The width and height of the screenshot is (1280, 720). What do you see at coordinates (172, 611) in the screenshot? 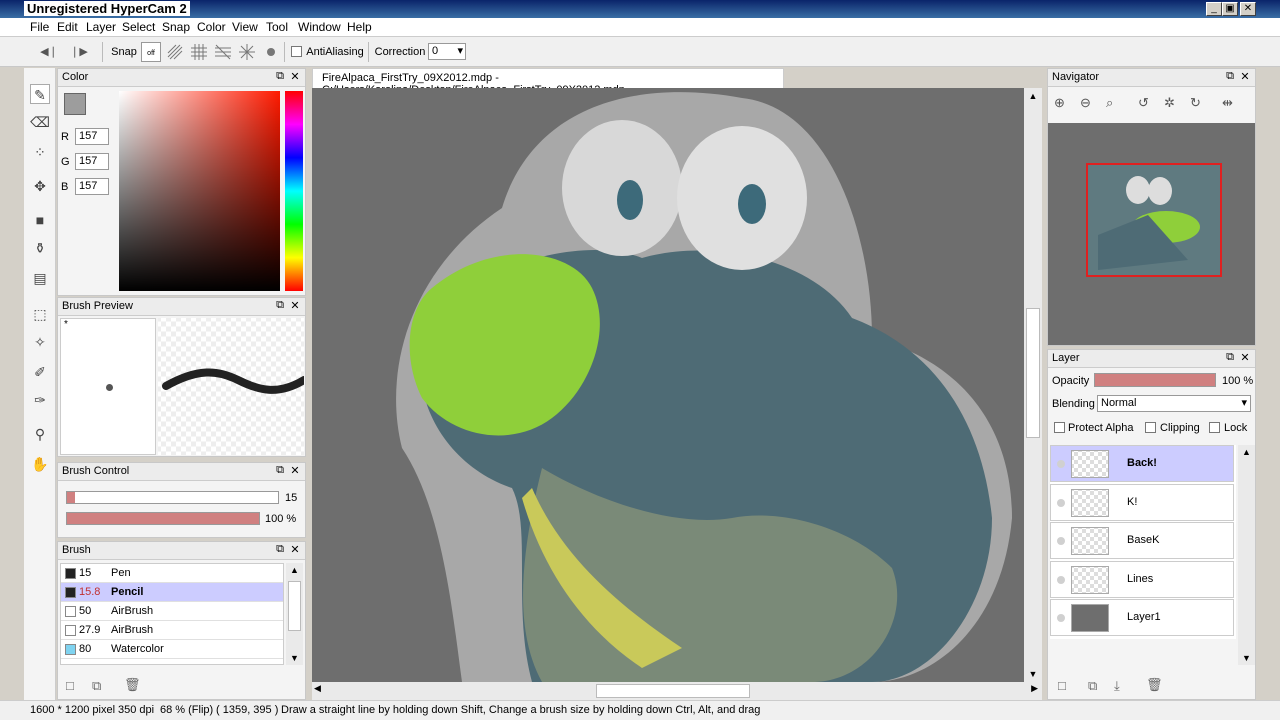
I see `brush-item: 50 AirBrush` at bounding box center [172, 611].